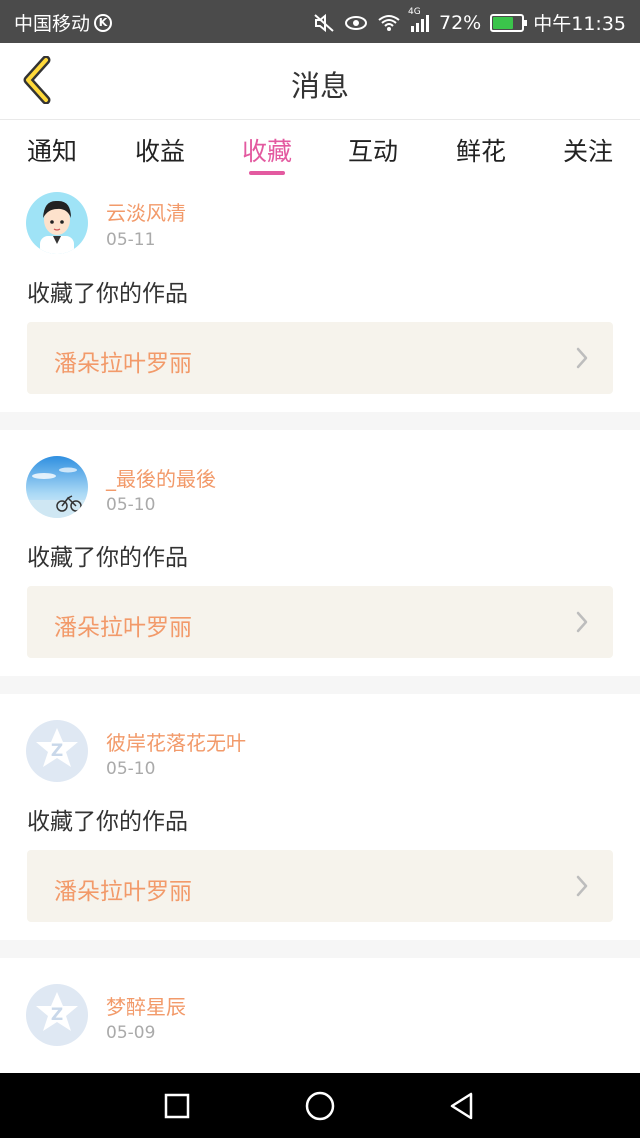 The width and height of the screenshot is (640, 1138). Describe the element at coordinates (588, 150) in the screenshot. I see `tab-following: 关注` at that location.